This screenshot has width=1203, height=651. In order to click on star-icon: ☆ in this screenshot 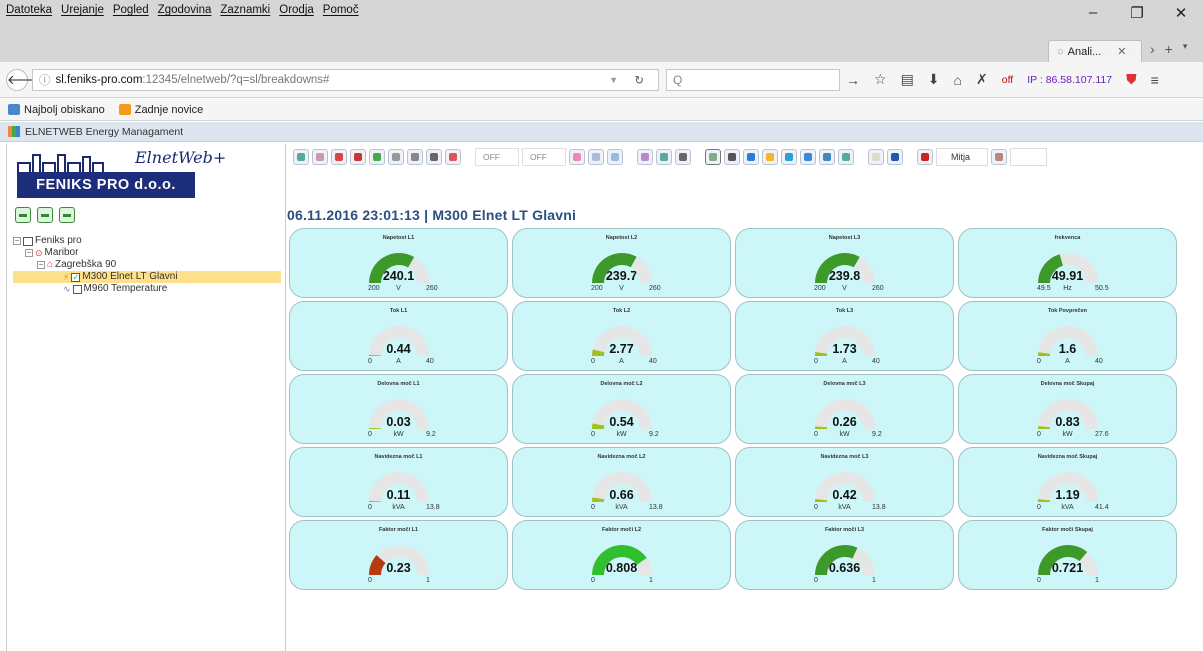, I will do `click(880, 79)`.